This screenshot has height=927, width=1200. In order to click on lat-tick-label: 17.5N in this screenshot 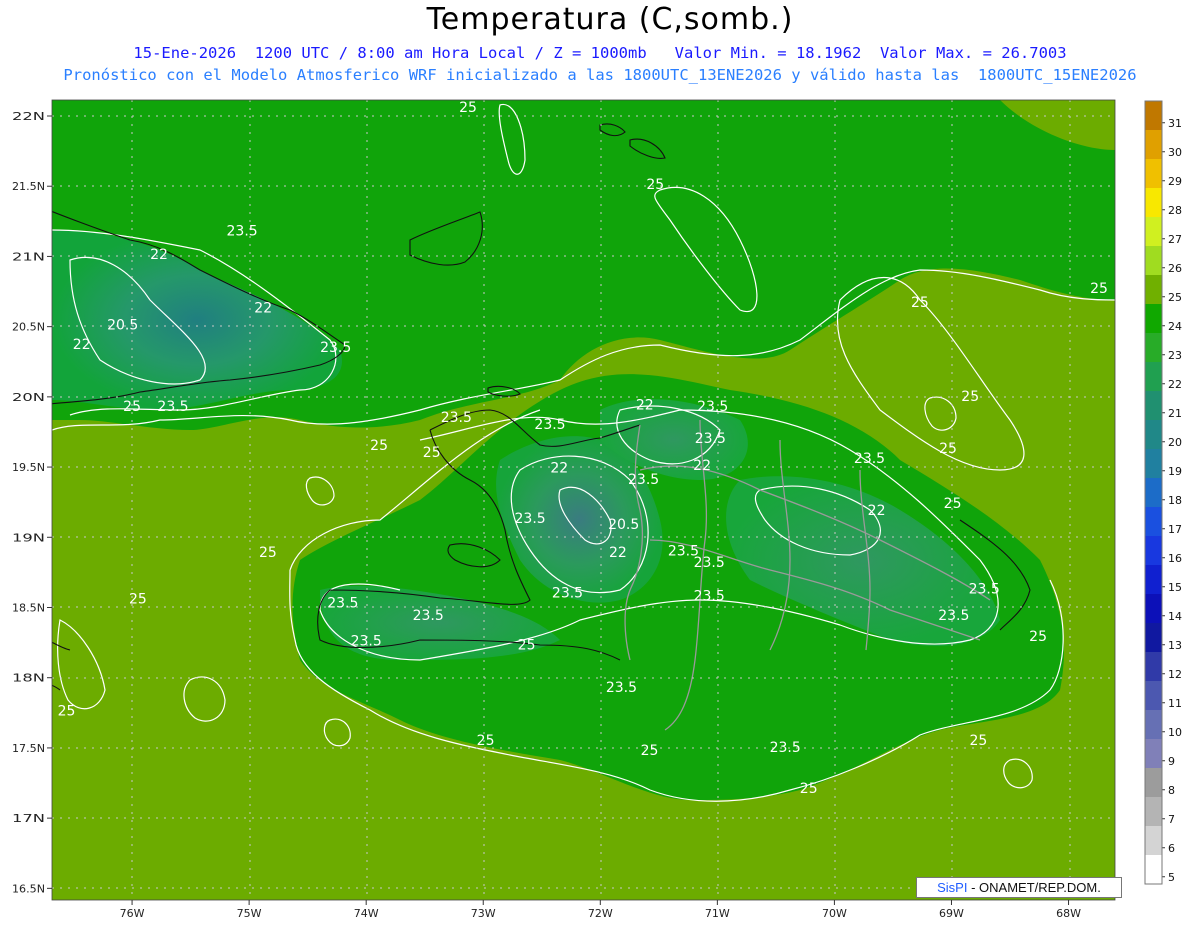, I will do `click(28, 748)`.